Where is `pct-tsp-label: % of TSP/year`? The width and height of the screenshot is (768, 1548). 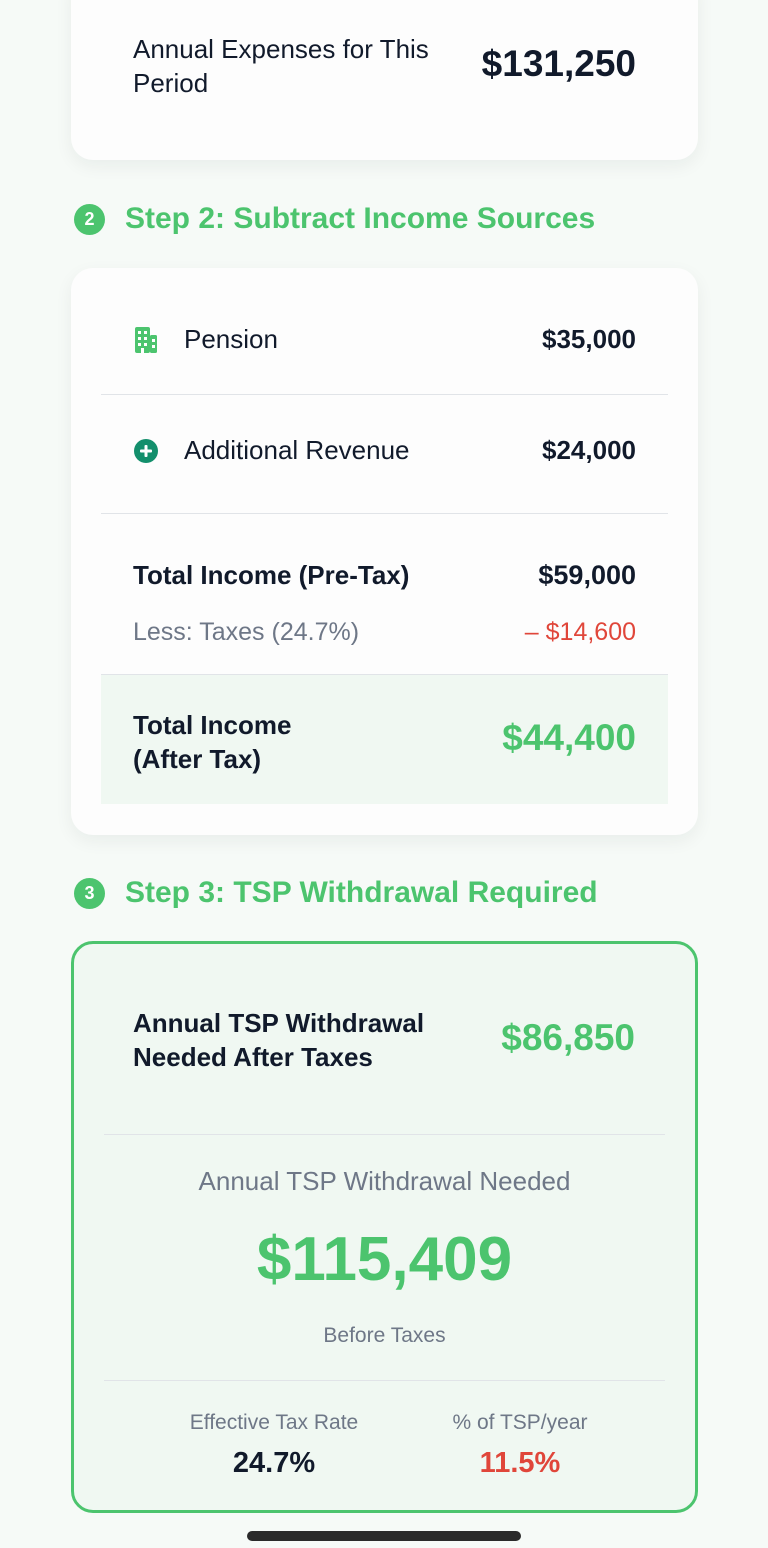 pct-tsp-label: % of TSP/year is located at coordinates (520, 1422).